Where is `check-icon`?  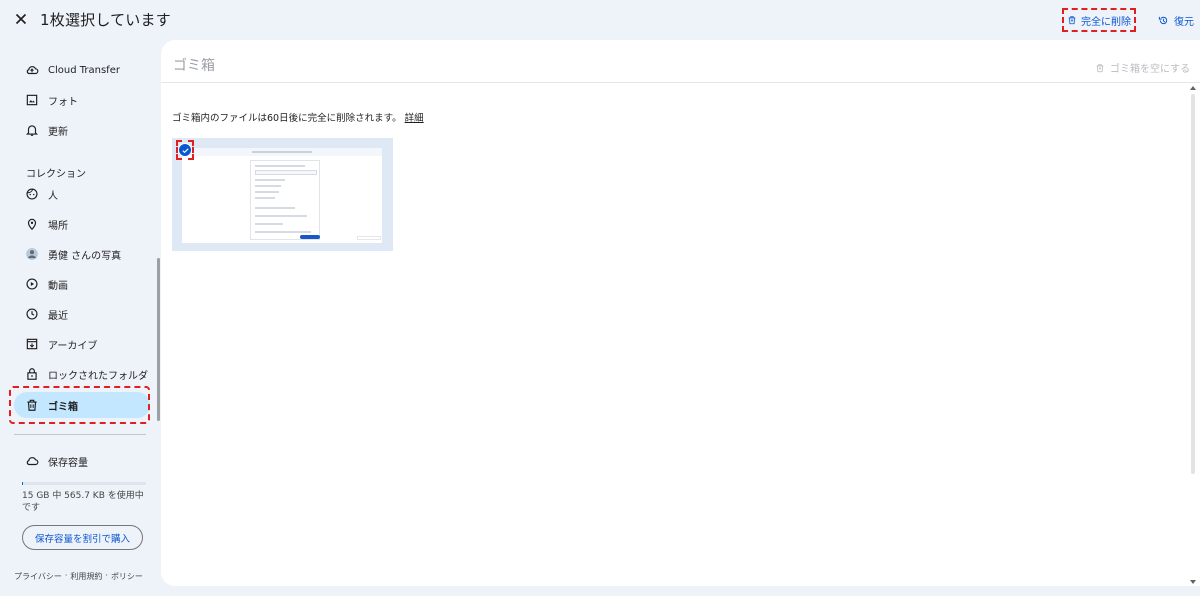 check-icon is located at coordinates (185, 150).